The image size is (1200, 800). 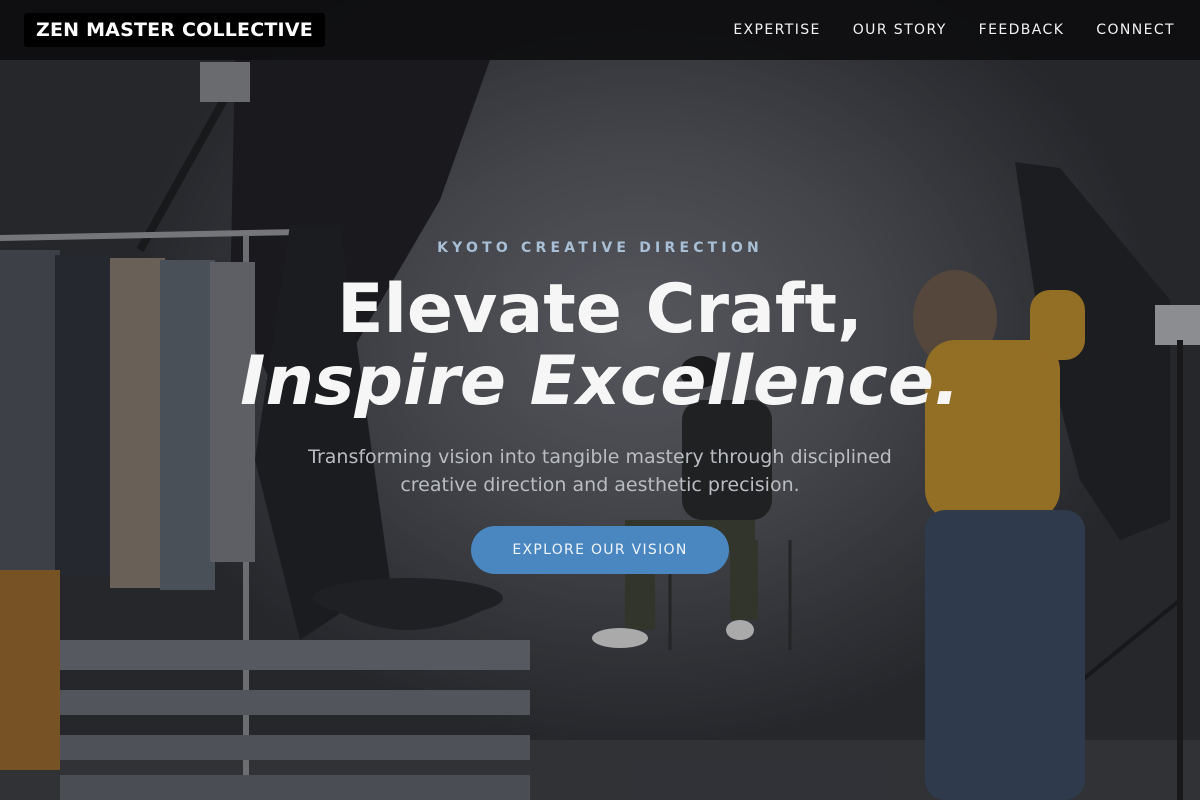 I want to click on nav-link-connect: CONNECT, so click(x=1135, y=30).